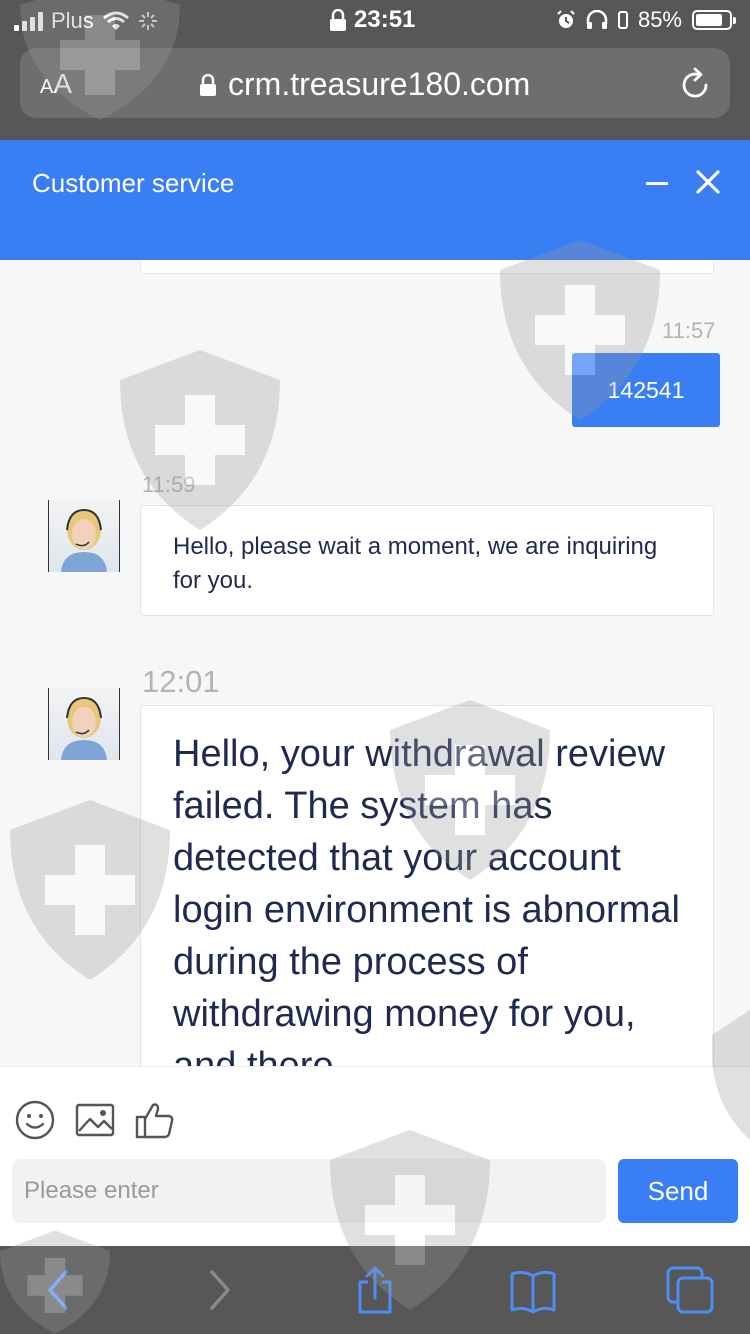 The width and height of the screenshot is (750, 1334). I want to click on battery-icon, so click(714, 20).